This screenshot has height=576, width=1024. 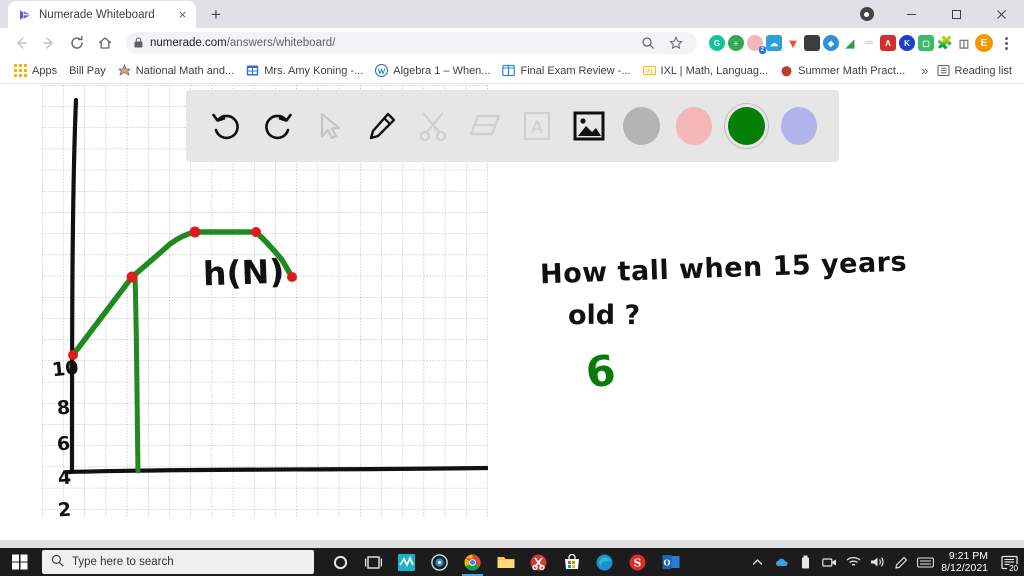 I want to click on close-window-button, so click(x=1001, y=14).